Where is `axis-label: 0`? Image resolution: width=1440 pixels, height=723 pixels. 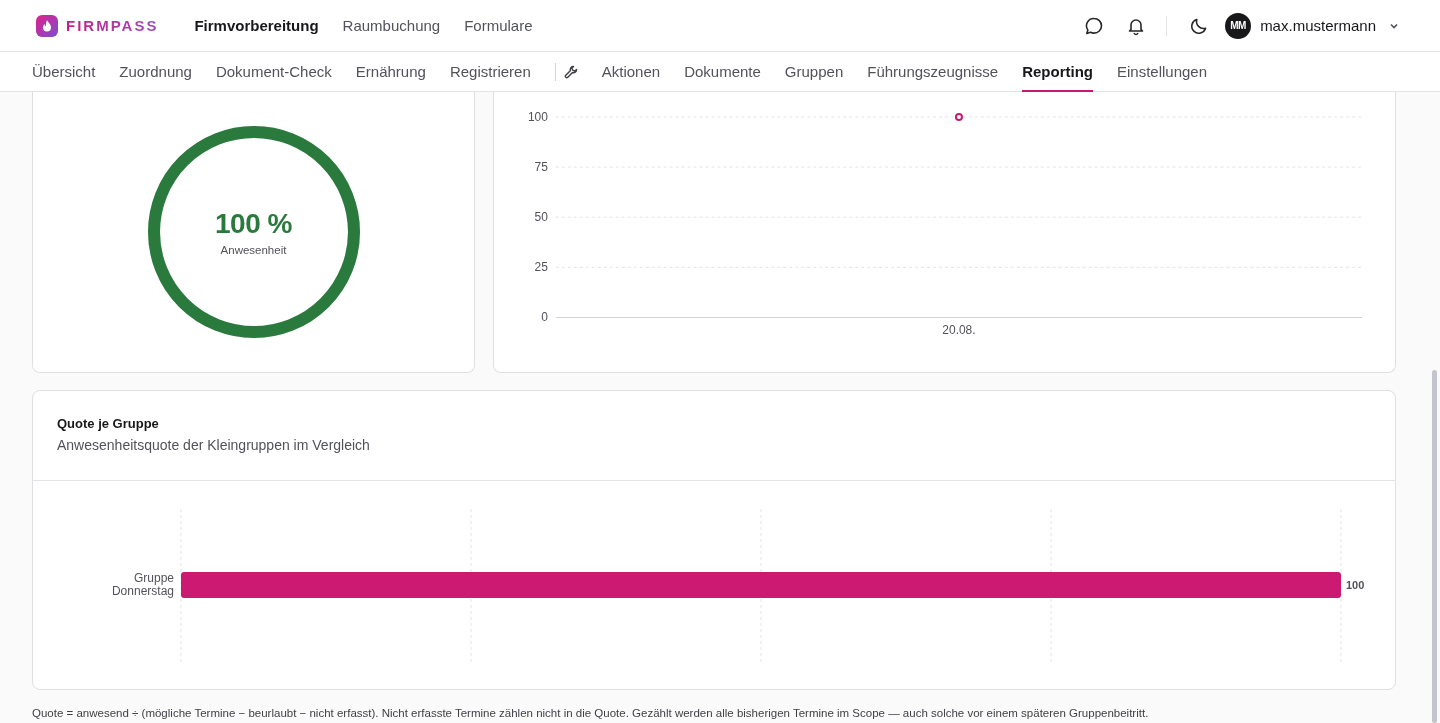
axis-label: 0 is located at coordinates (544, 317).